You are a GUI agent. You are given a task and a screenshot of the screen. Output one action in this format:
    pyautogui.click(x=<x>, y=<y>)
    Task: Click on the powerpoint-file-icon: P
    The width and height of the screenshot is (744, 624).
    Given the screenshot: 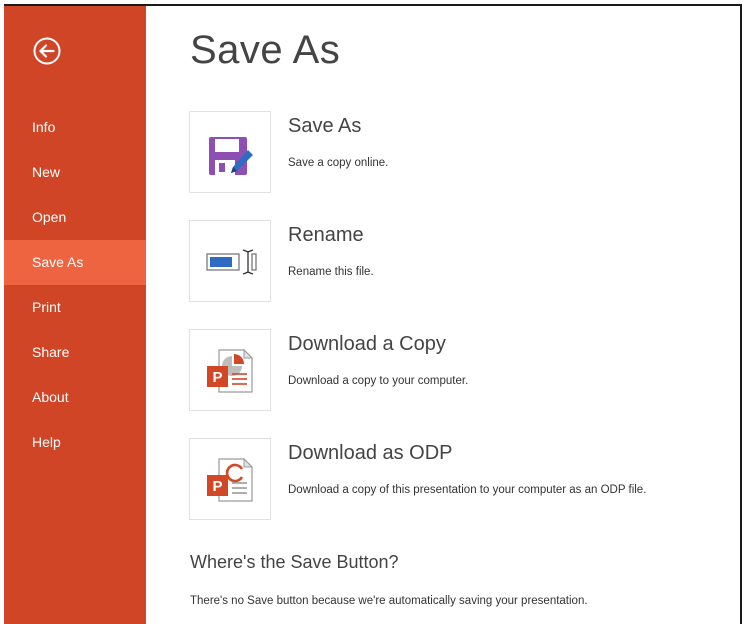 What is the action you would take?
    pyautogui.click(x=230, y=370)
    